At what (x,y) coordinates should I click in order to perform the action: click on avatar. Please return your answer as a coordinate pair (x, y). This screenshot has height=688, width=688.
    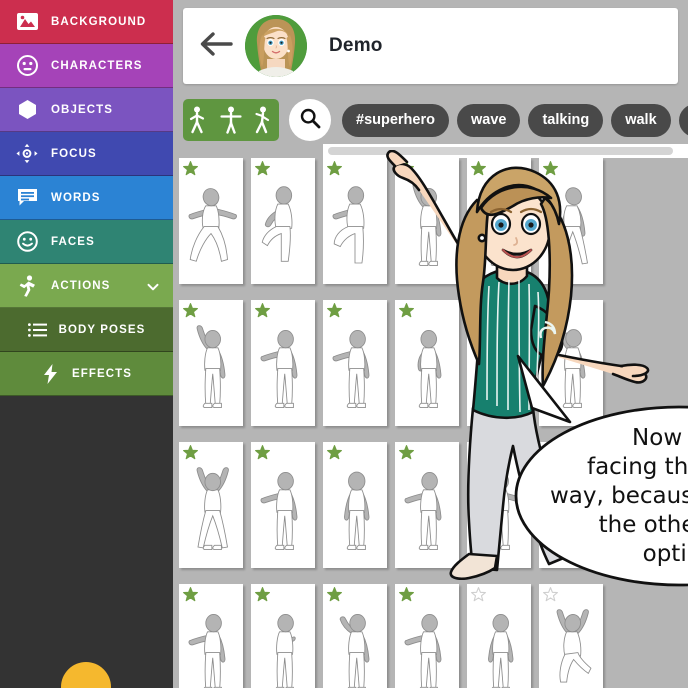
    Looking at the image, I should click on (276, 46).